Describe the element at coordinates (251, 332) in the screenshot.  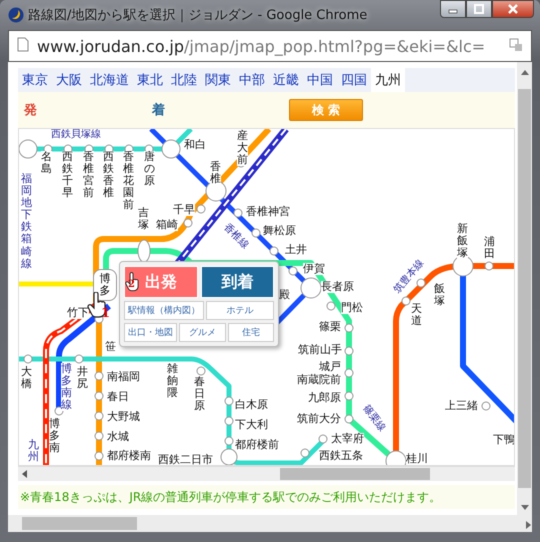
I see `popup-link: 住宅` at that location.